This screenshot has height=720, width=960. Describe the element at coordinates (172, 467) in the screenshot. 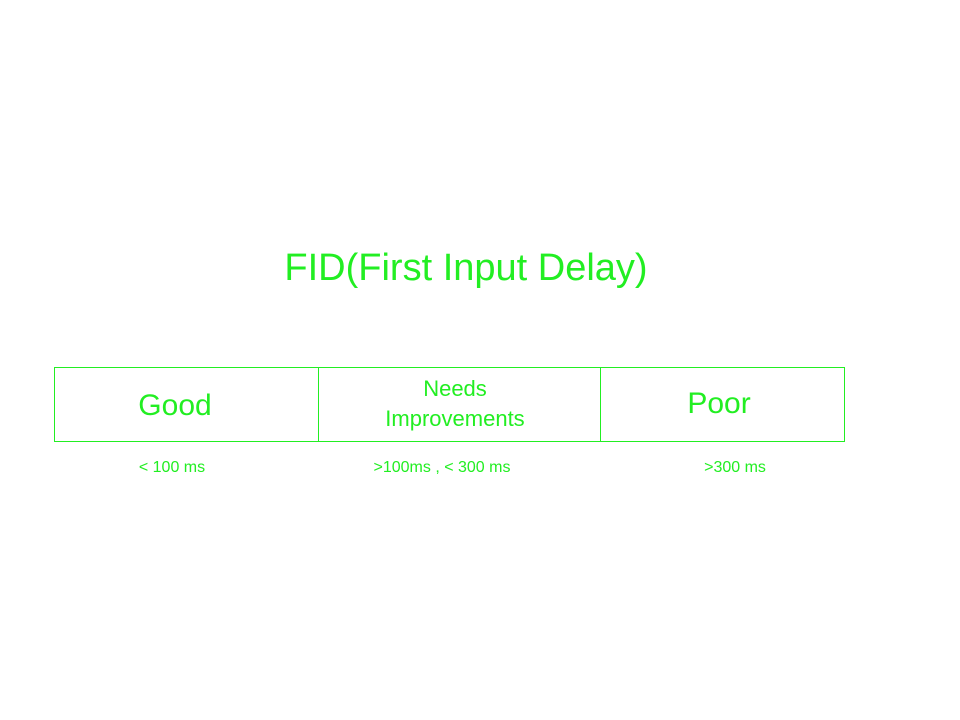

I see `segment-good-range: < 100 ms` at that location.